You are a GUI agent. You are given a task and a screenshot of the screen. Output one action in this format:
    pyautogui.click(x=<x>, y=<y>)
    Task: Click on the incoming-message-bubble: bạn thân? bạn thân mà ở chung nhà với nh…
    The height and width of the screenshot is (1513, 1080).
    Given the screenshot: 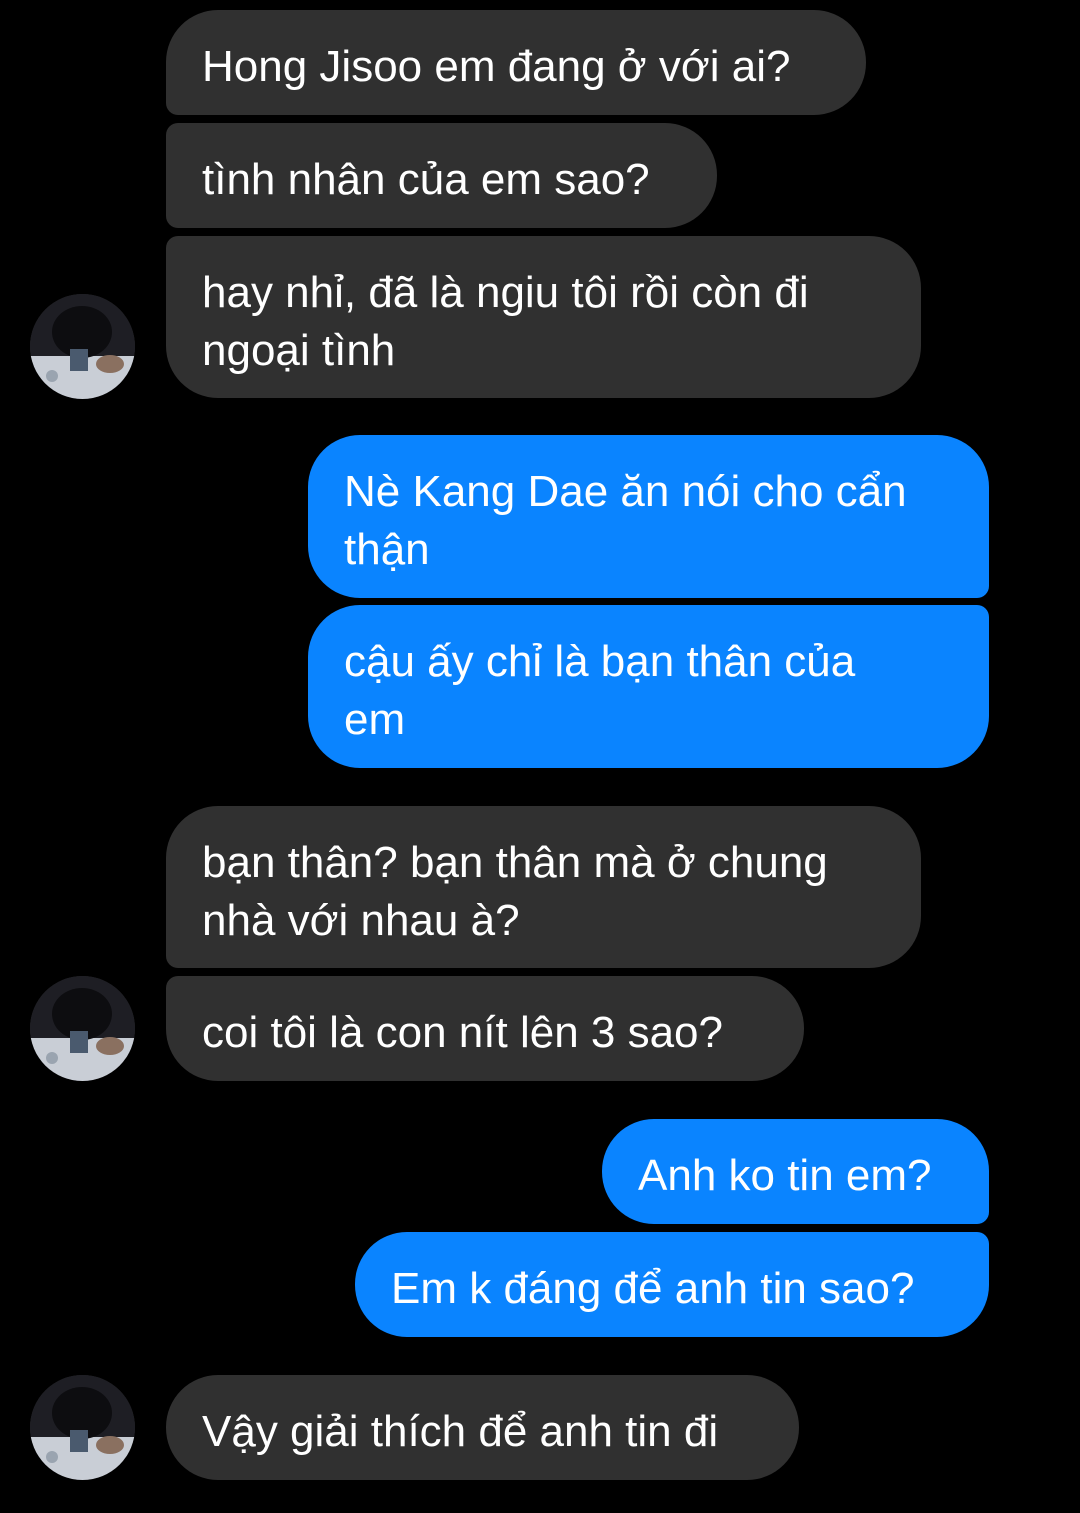 What is the action you would take?
    pyautogui.click(x=543, y=887)
    